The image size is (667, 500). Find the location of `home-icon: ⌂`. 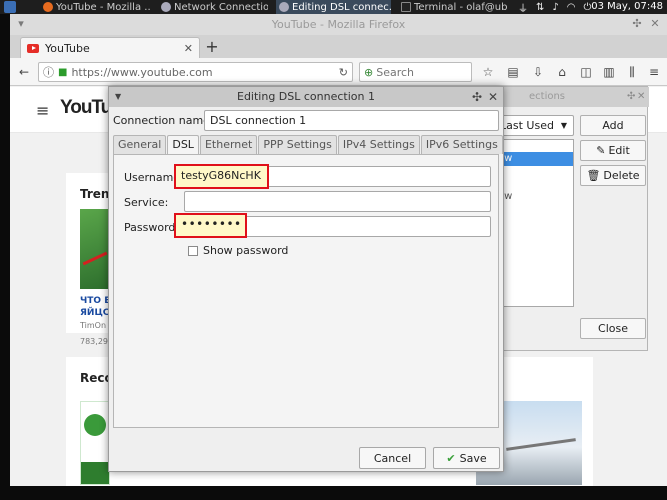

home-icon: ⌂ is located at coordinates (562, 72).